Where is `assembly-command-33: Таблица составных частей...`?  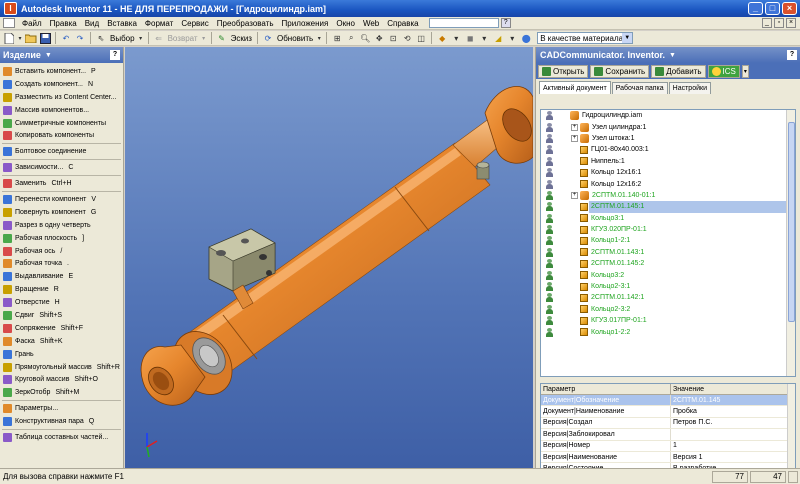 assembly-command-33: Таблица составных частей... is located at coordinates (61, 437).